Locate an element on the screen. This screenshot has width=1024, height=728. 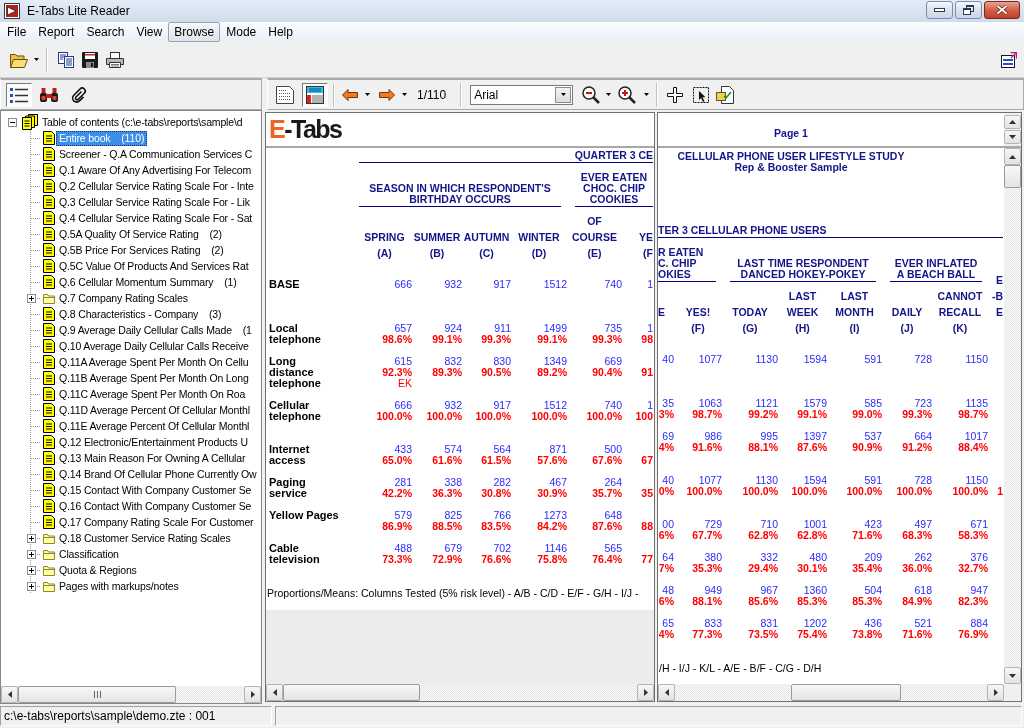
cell-count: 917 is located at coordinates (502, 284).